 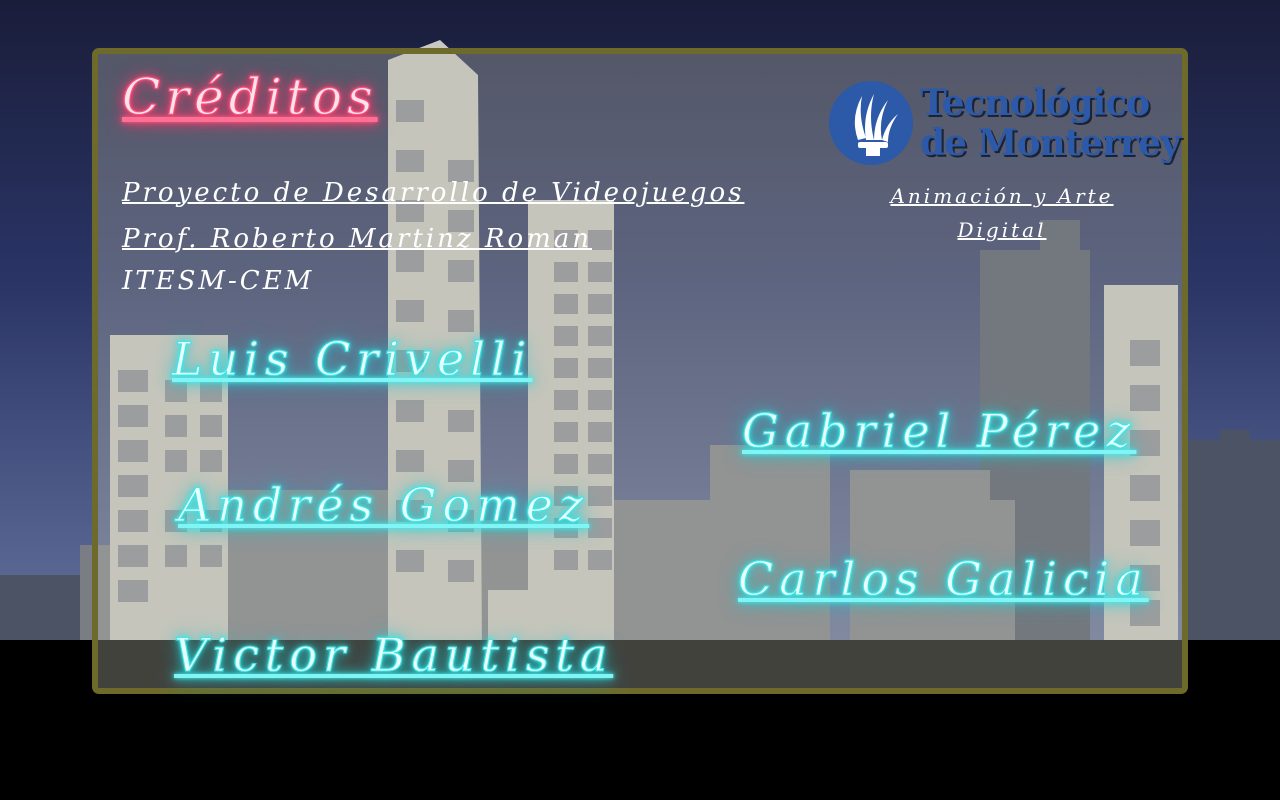 What do you see at coordinates (1002, 196) in the screenshot?
I see `department-line-1: Animación y Arte` at bounding box center [1002, 196].